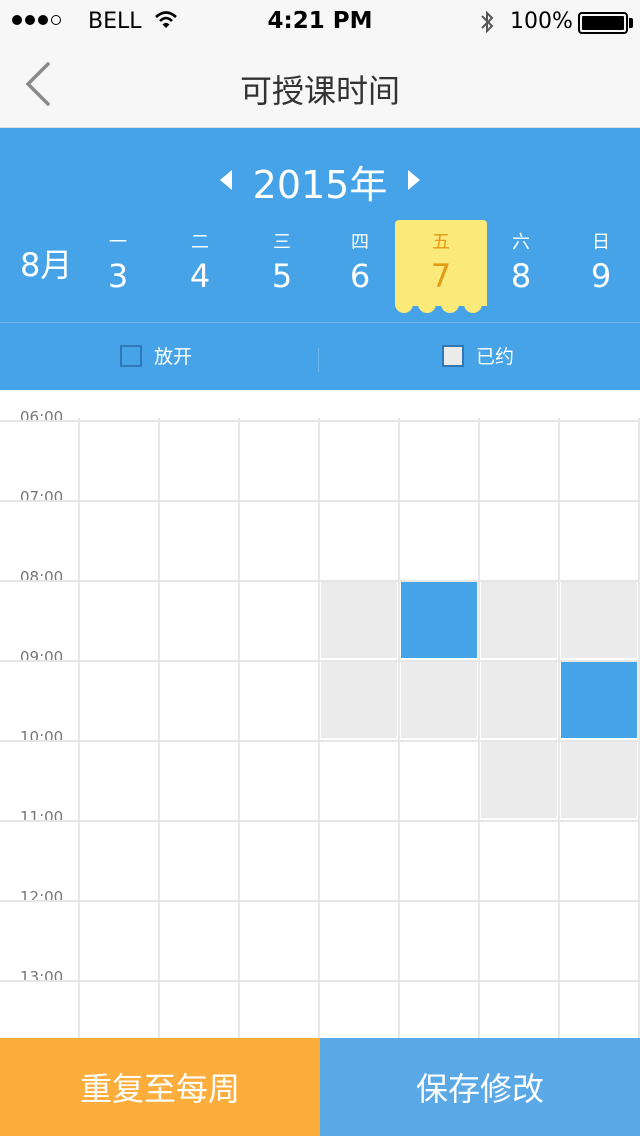 This screenshot has height=1136, width=640. I want to click on year-label: 2015年, so click(320, 185).